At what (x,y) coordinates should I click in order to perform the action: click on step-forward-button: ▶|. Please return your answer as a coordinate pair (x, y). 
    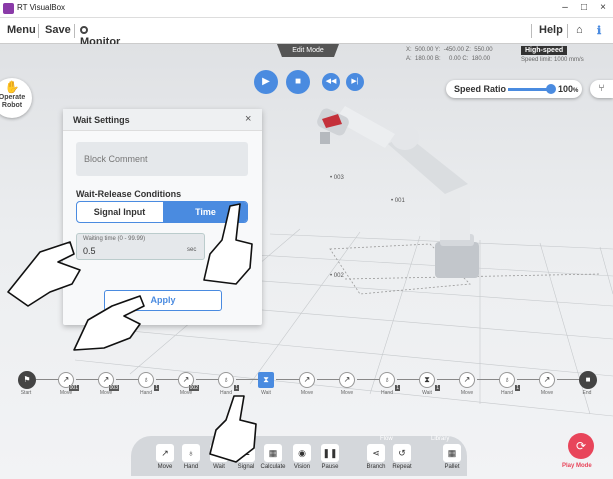
    Looking at the image, I should click on (355, 82).